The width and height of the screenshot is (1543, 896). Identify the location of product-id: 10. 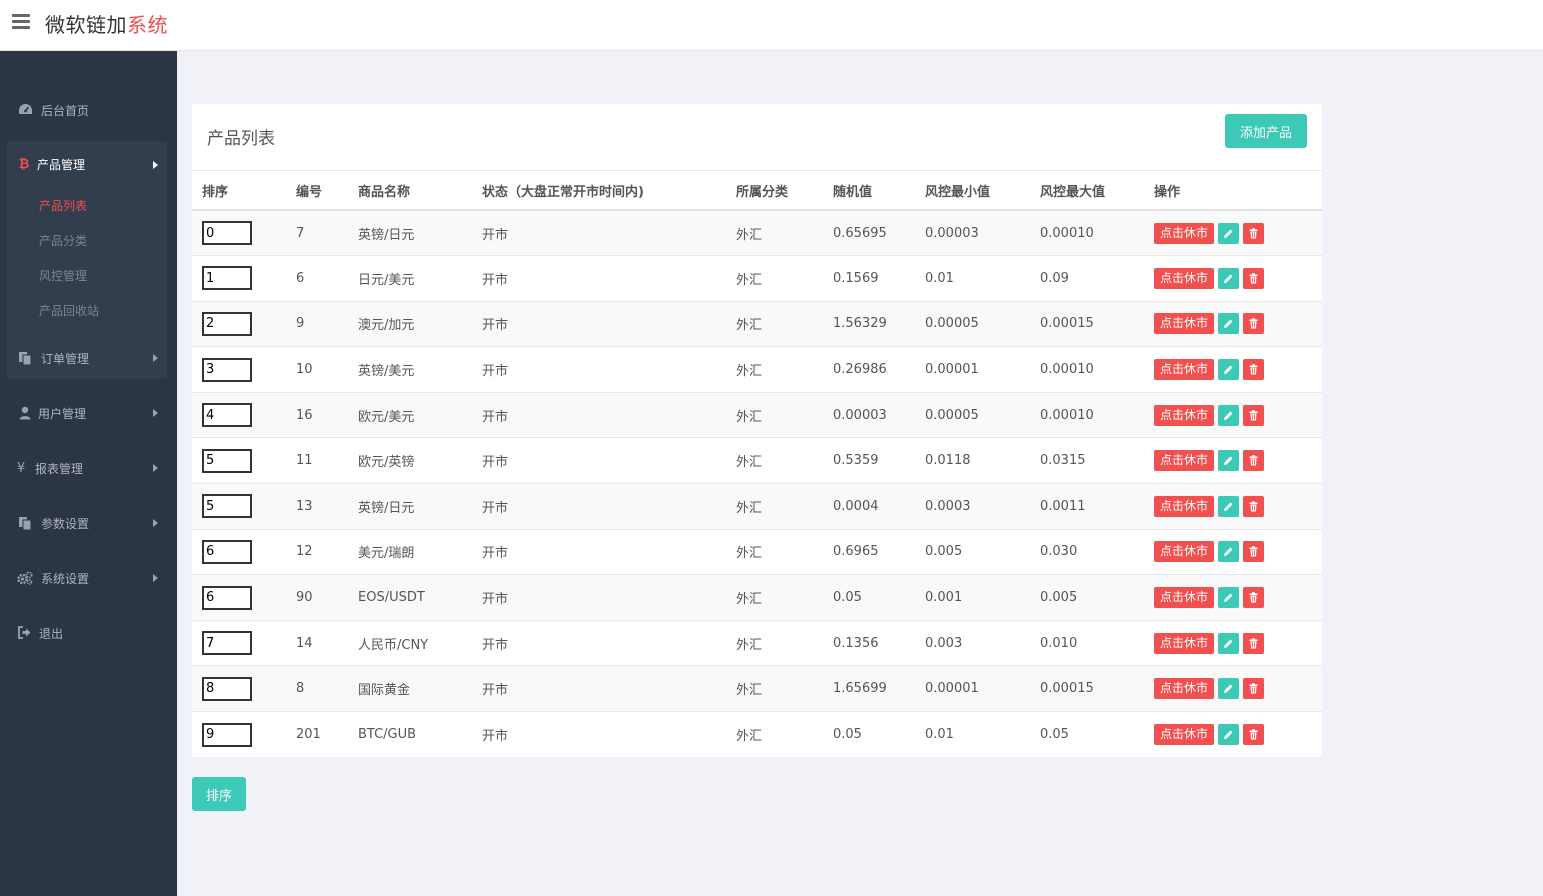
(317, 369).